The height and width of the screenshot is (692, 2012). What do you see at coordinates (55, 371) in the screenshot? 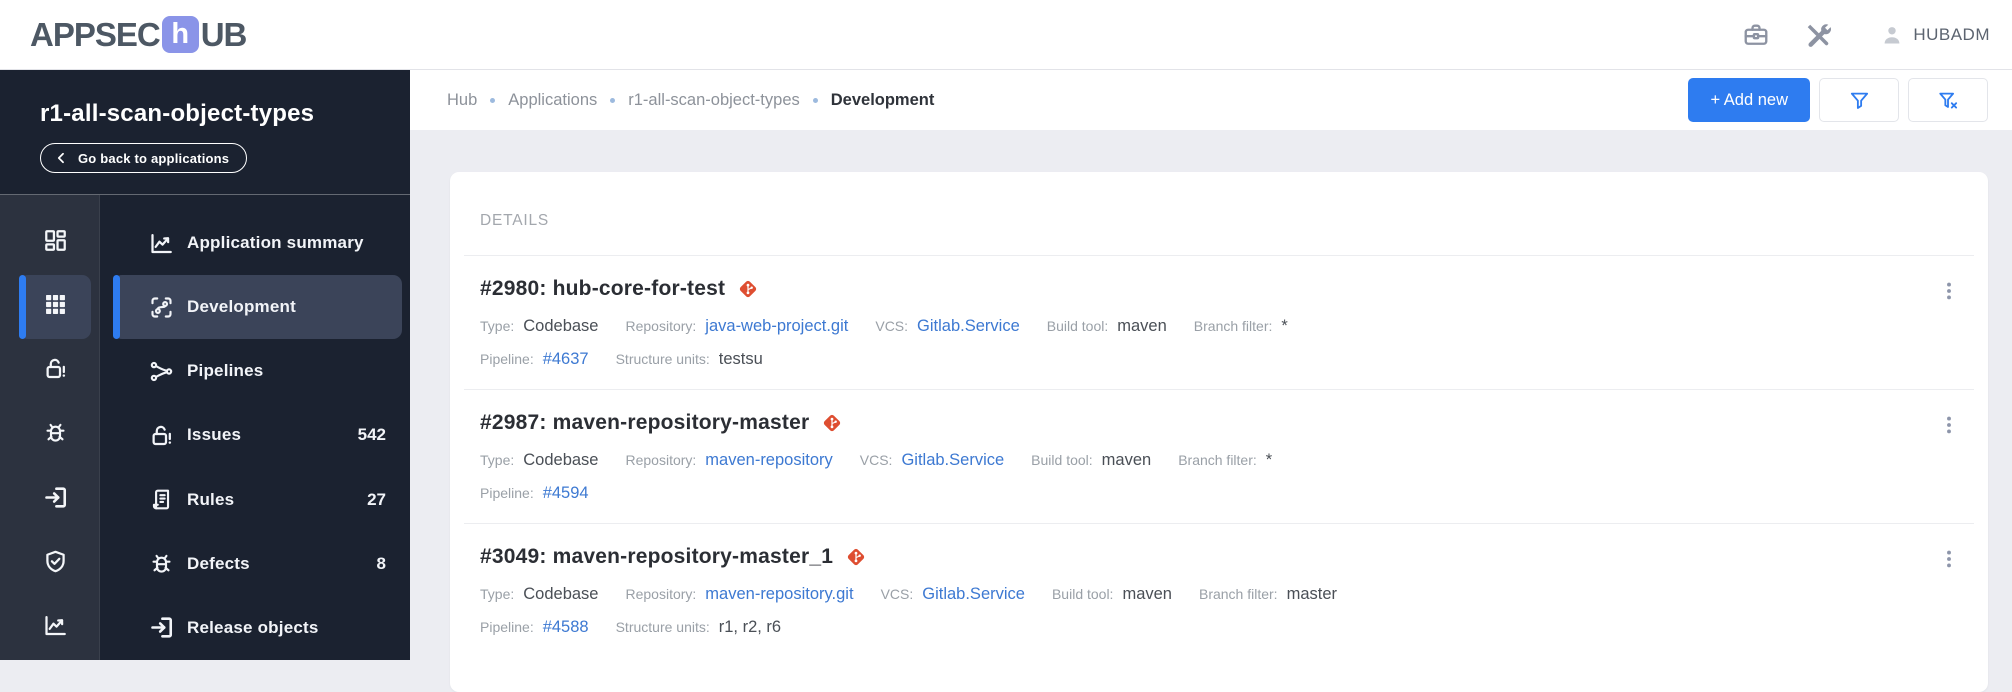
I see `rail-item-lock-alert` at bounding box center [55, 371].